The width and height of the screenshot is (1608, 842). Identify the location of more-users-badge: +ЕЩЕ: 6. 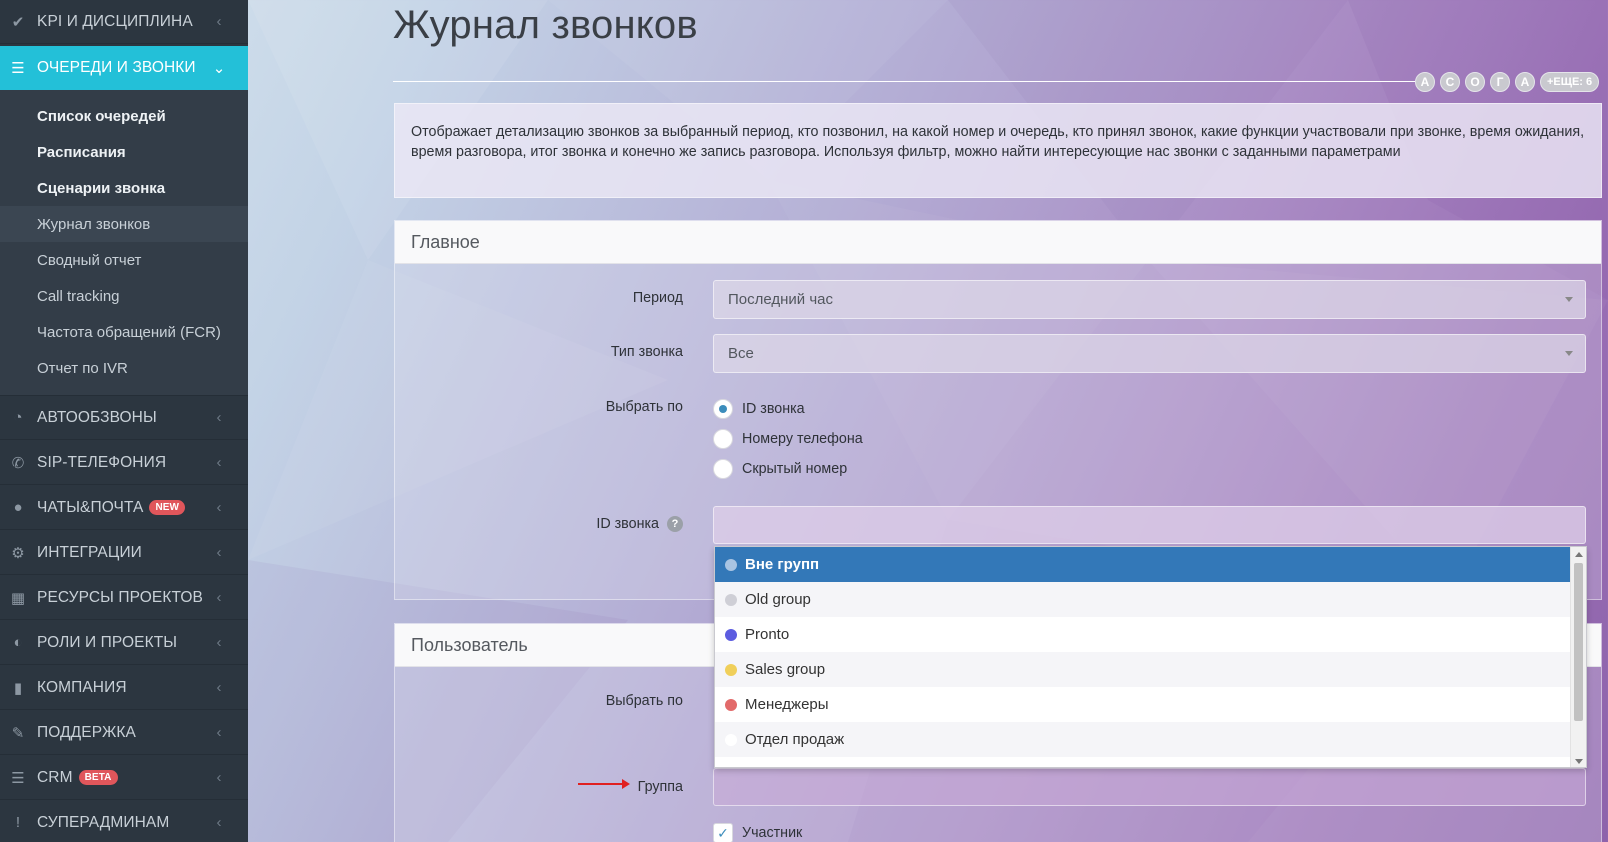
(1570, 82).